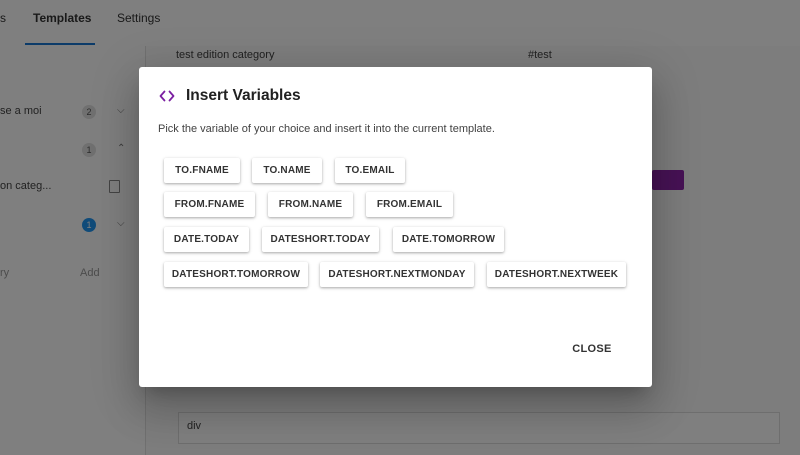  I want to click on variable-button-from-email: FROM.EMAIL, so click(409, 204).